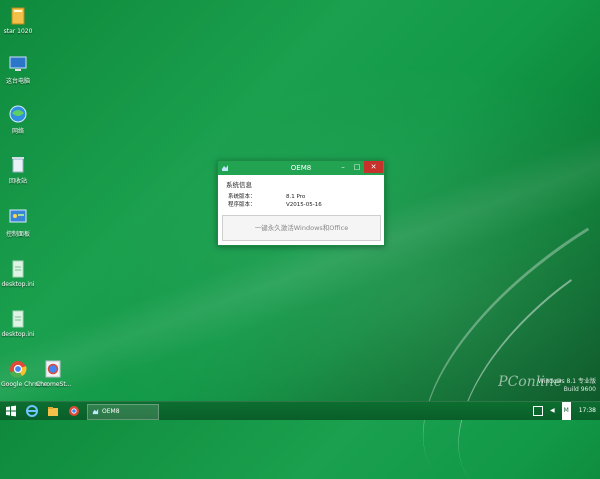  I want to click on explorer-icon, so click(53, 411).